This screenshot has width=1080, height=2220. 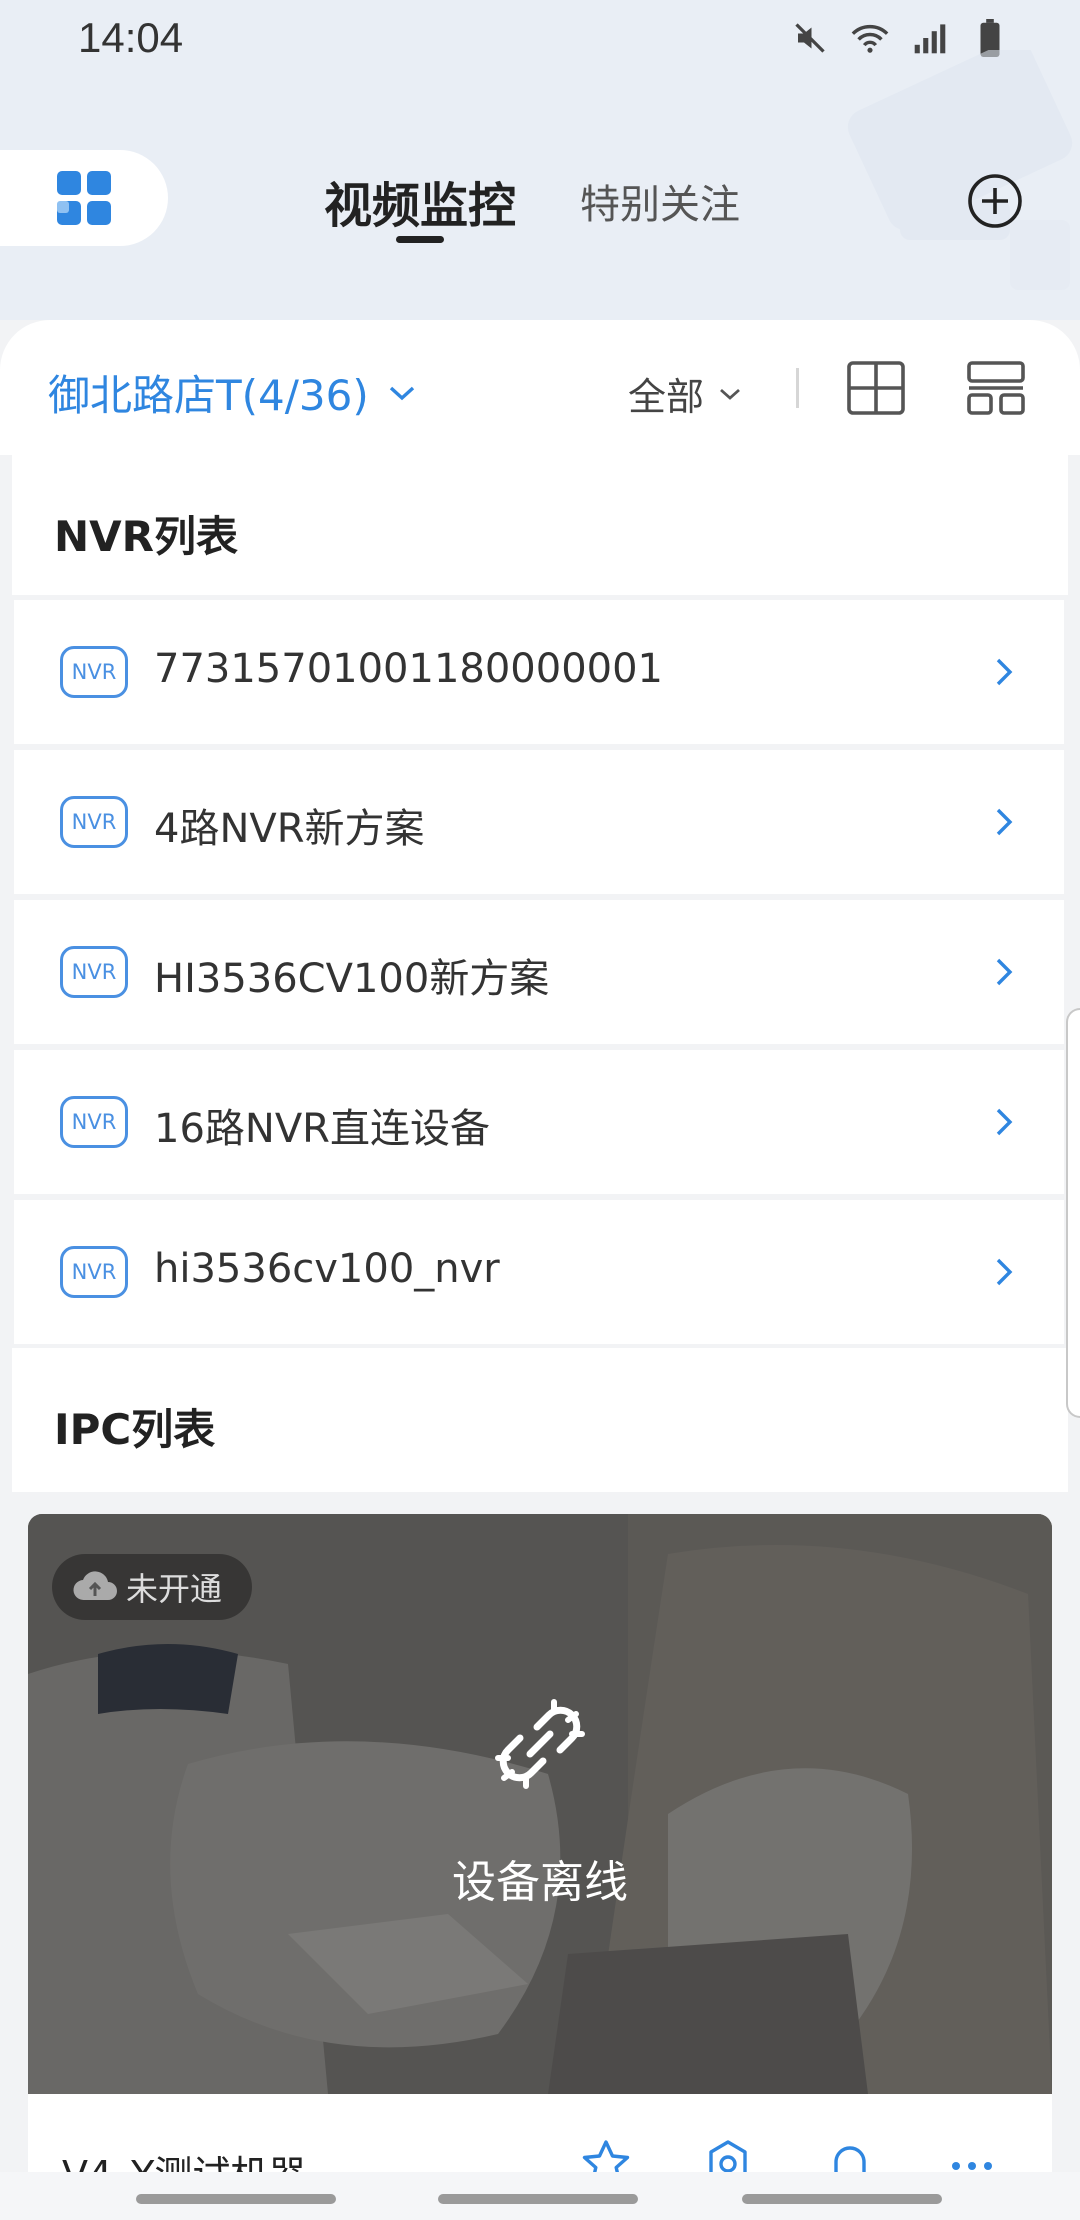 I want to click on background-decoration, so click(x=960, y=170).